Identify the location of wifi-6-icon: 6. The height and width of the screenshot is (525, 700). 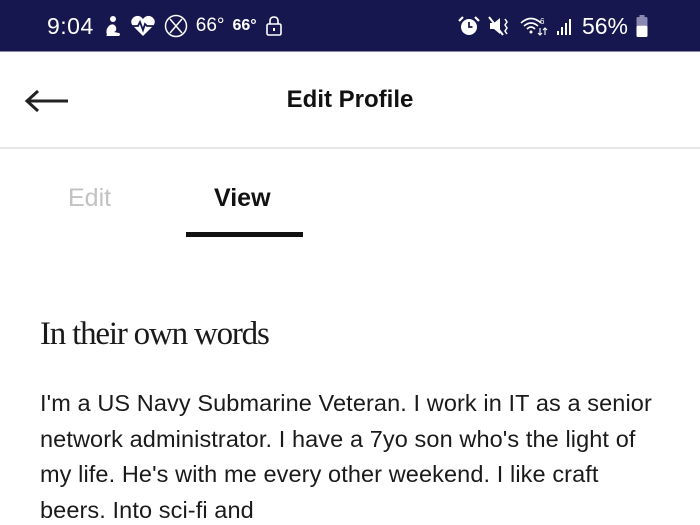
(534, 26).